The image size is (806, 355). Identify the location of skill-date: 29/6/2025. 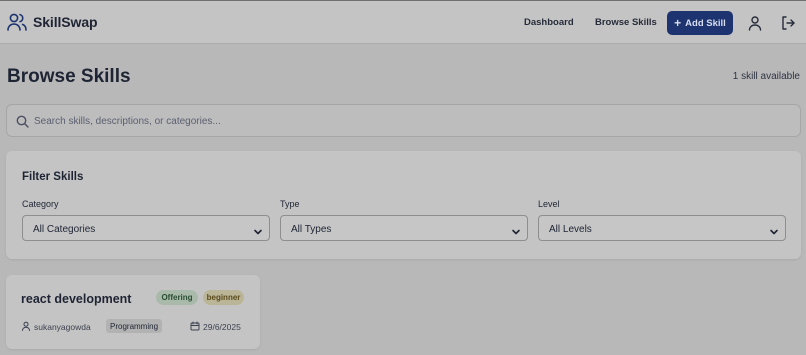
(215, 327).